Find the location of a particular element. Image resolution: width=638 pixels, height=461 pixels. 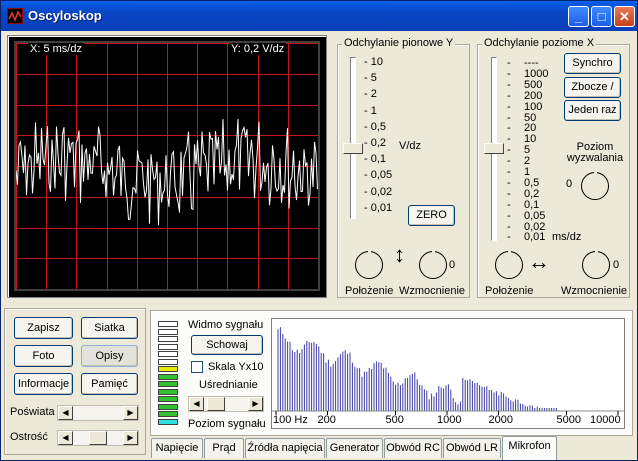

spectrum-axis-label: 100 Hz is located at coordinates (290, 420).